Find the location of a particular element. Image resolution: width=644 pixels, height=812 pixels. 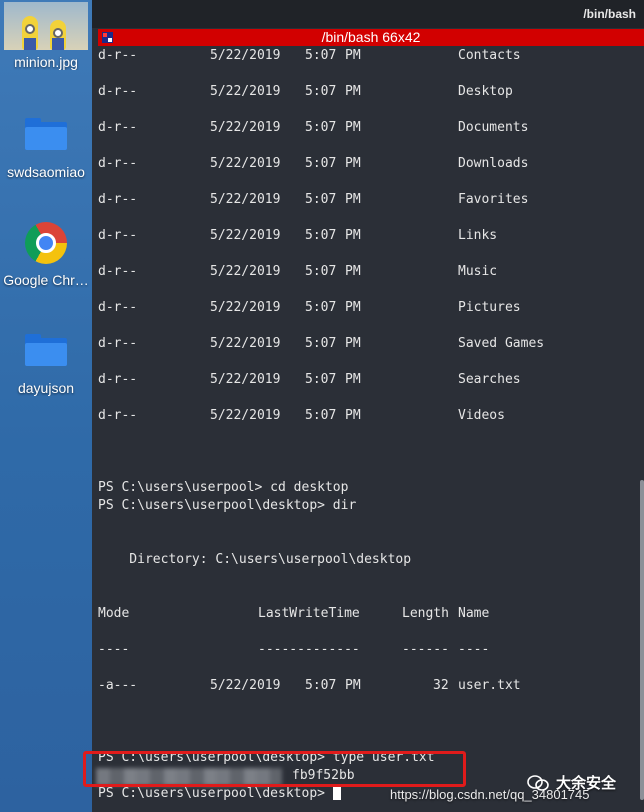

row-name: Desktop is located at coordinates (485, 91).